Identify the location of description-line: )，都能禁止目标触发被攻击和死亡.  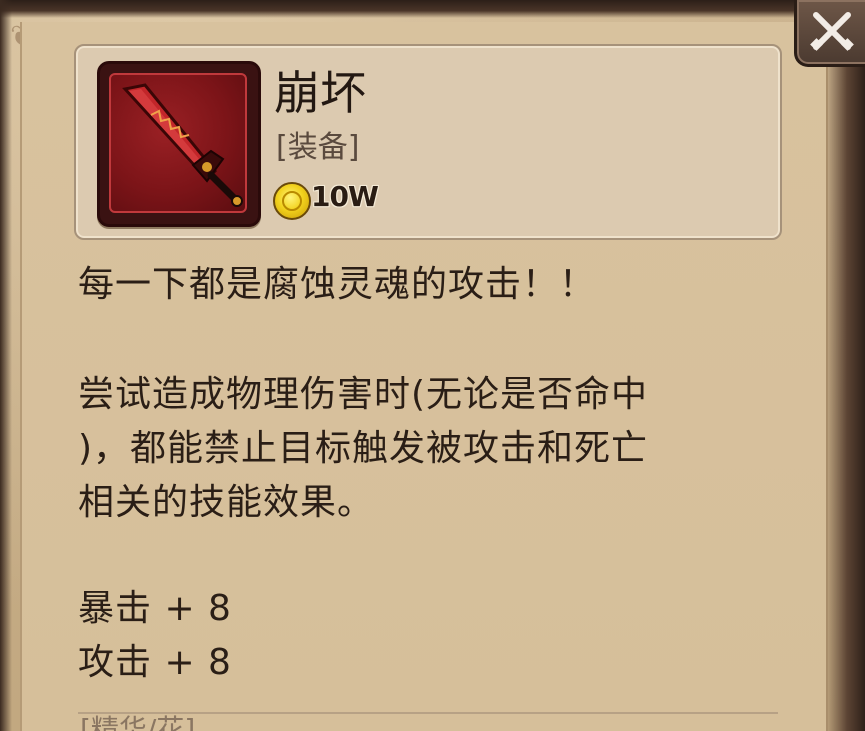
(363, 448).